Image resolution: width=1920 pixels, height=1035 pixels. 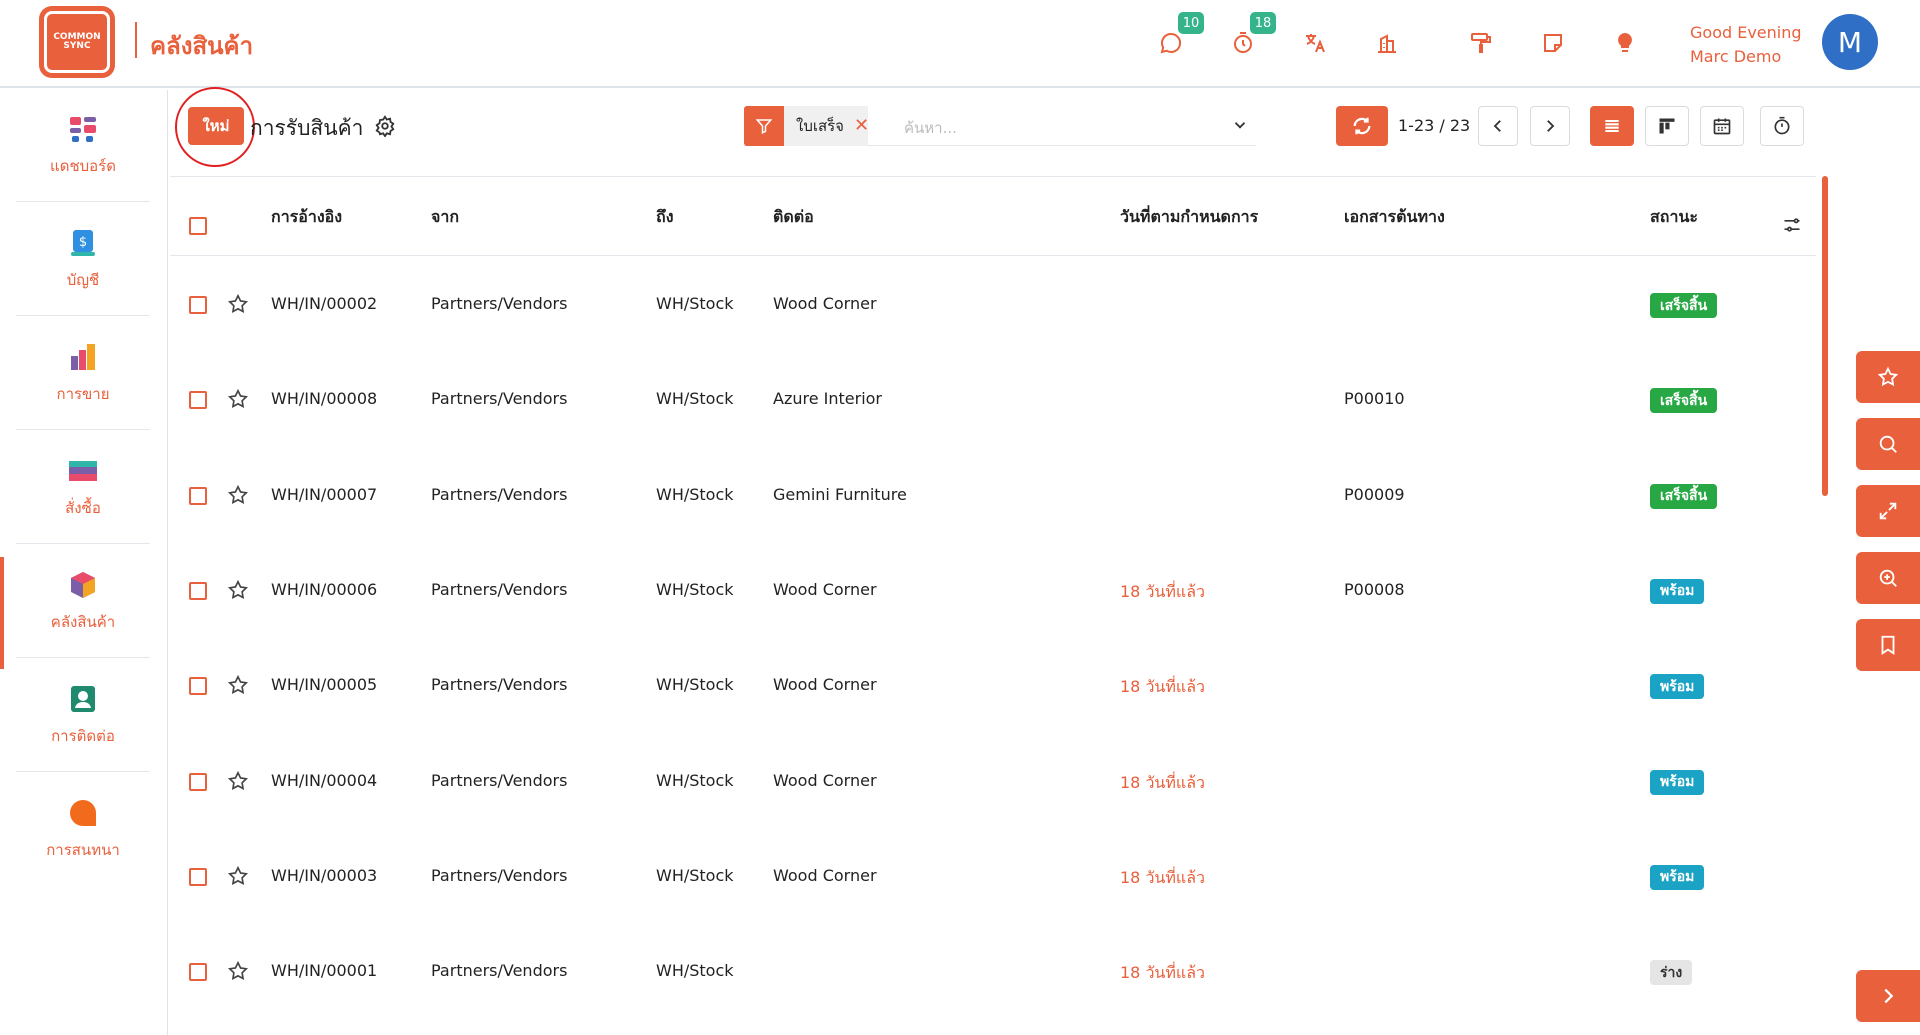 What do you see at coordinates (1191, 23) in the screenshot?
I see `chat-badge: 10` at bounding box center [1191, 23].